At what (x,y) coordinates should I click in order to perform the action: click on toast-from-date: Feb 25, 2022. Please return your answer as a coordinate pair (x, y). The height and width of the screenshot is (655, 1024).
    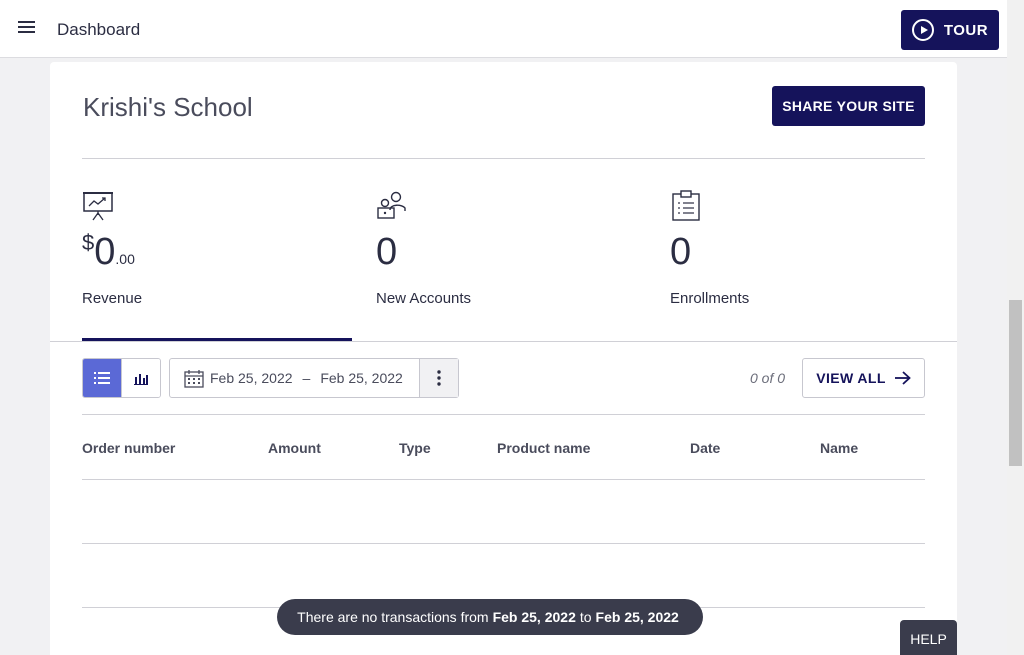
    Looking at the image, I should click on (534, 617).